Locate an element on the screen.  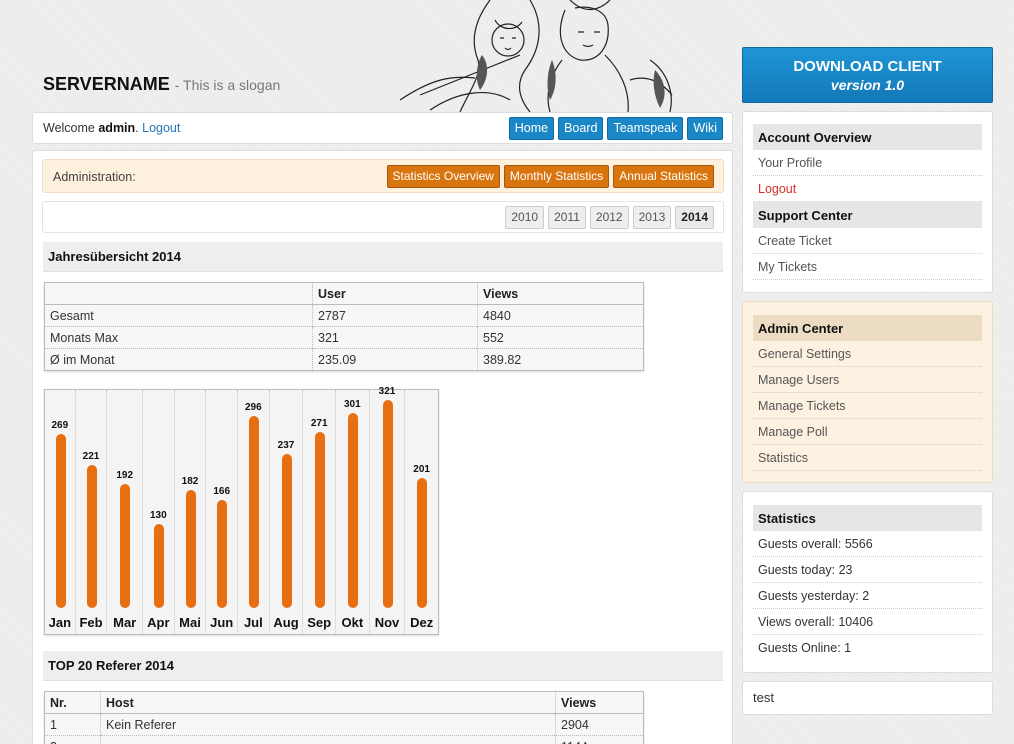
chart-value-label: 321 is located at coordinates (387, 391).